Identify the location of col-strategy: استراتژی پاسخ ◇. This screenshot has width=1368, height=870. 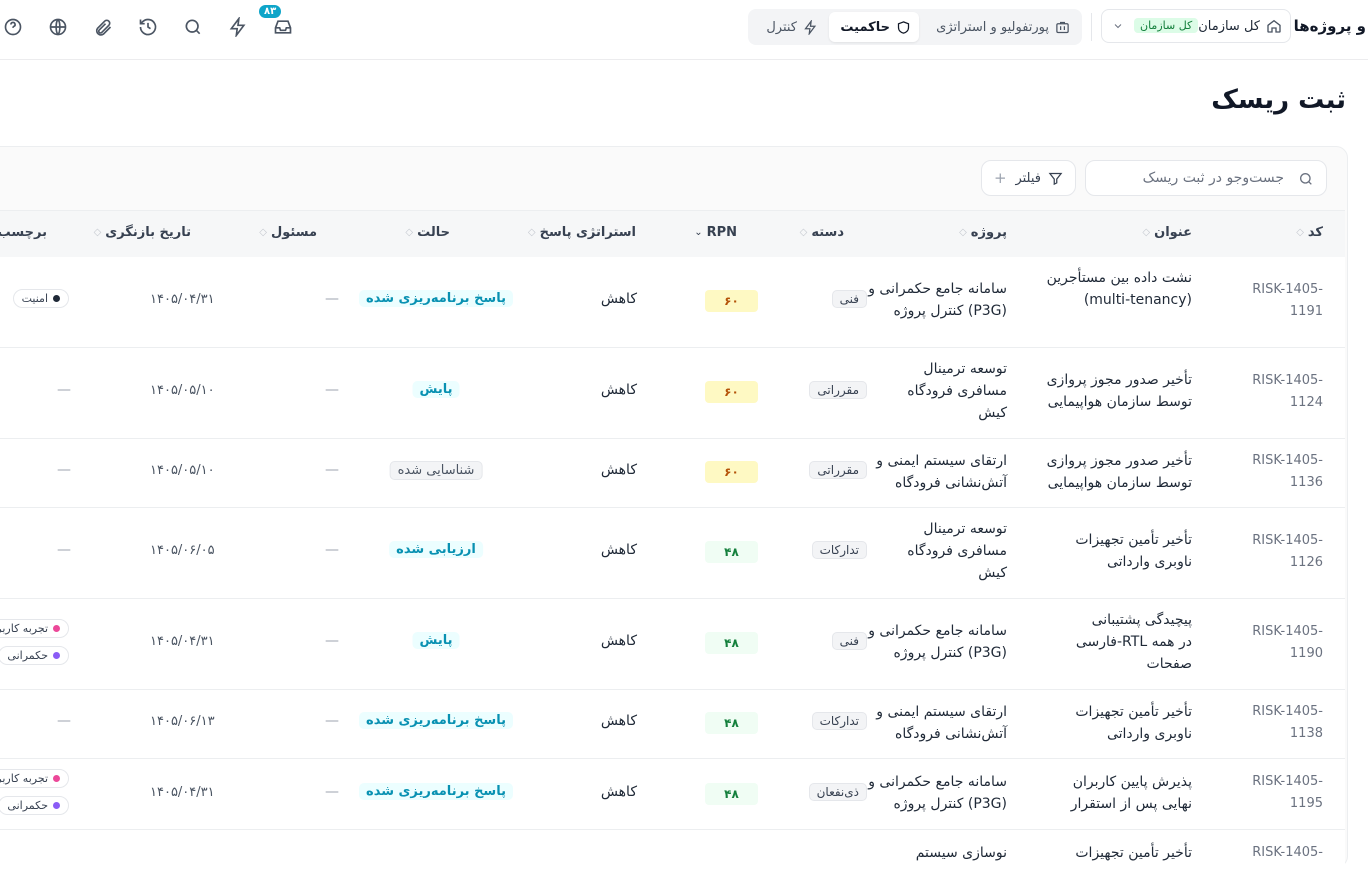
(582, 232).